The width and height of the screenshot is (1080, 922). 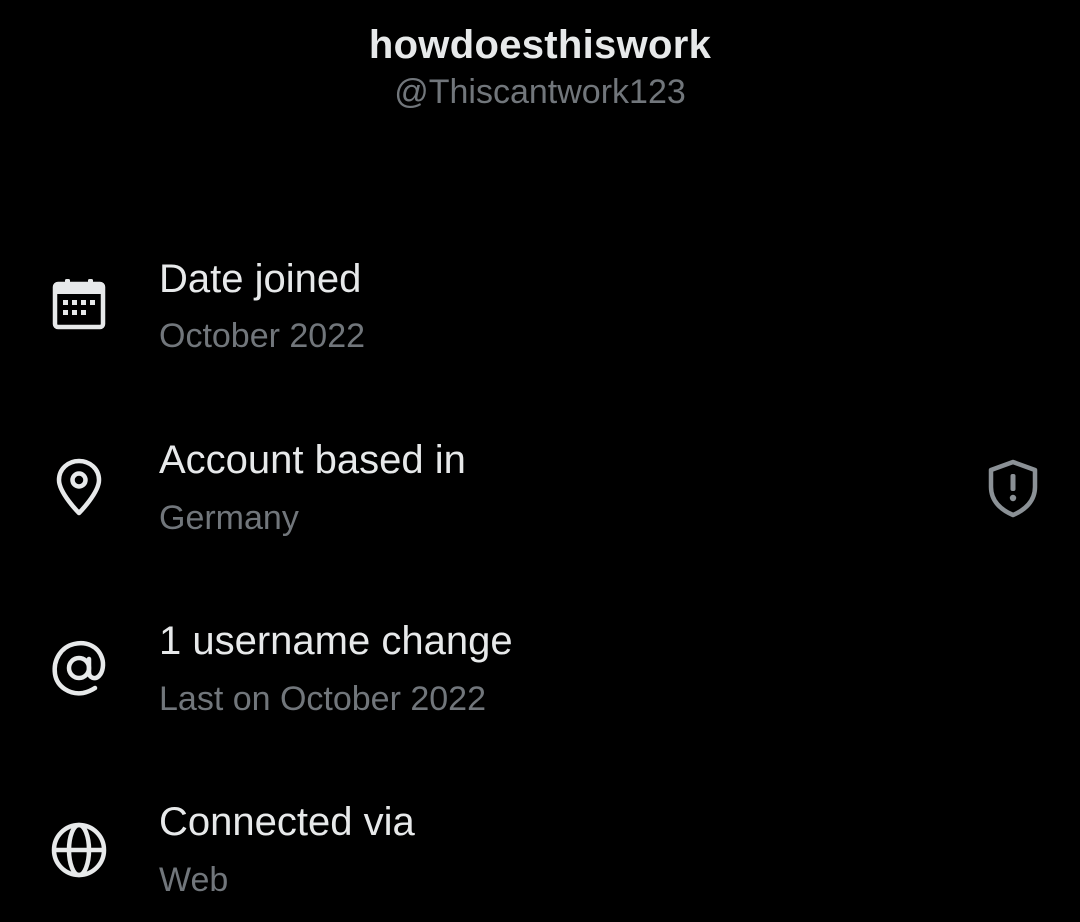 I want to click on row-subtitle: October 2022, so click(x=262, y=336).